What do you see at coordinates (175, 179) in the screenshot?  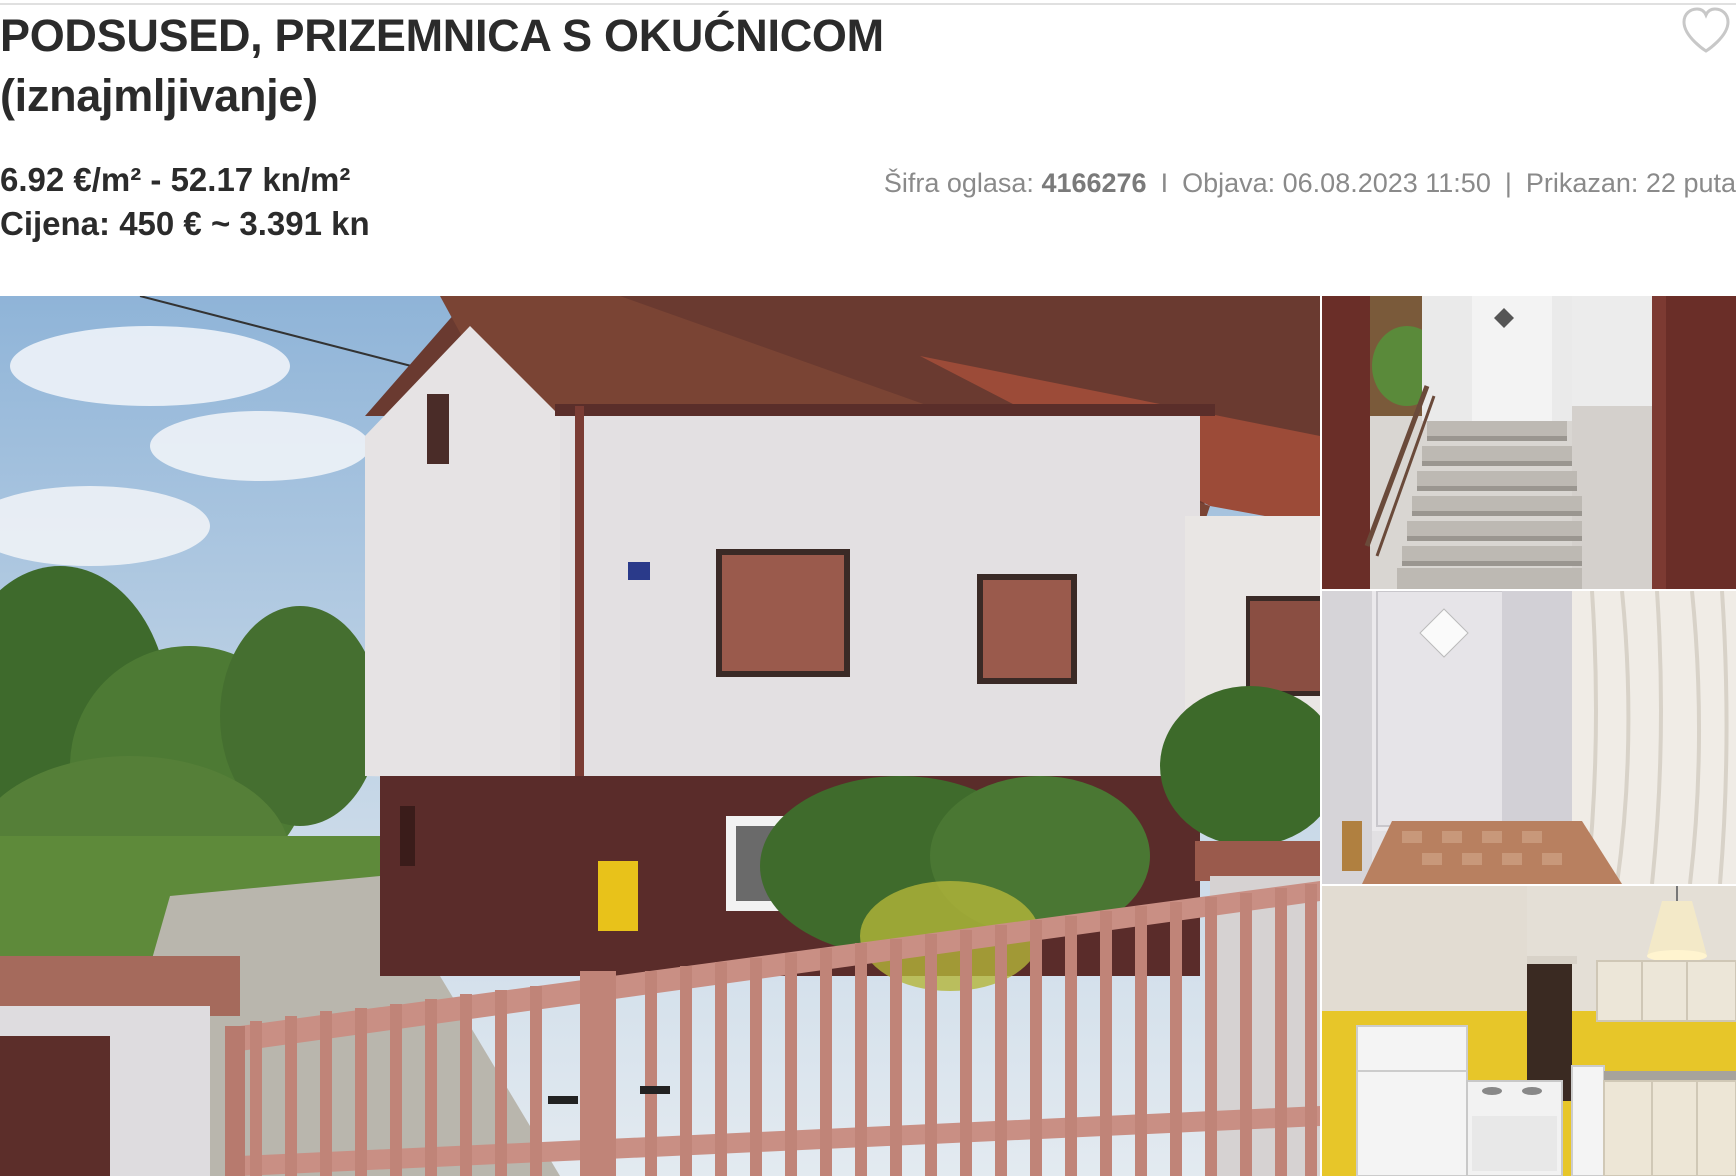 I see `price-per-m2: 6.92 €/m² - 52.17 kn/m²` at bounding box center [175, 179].